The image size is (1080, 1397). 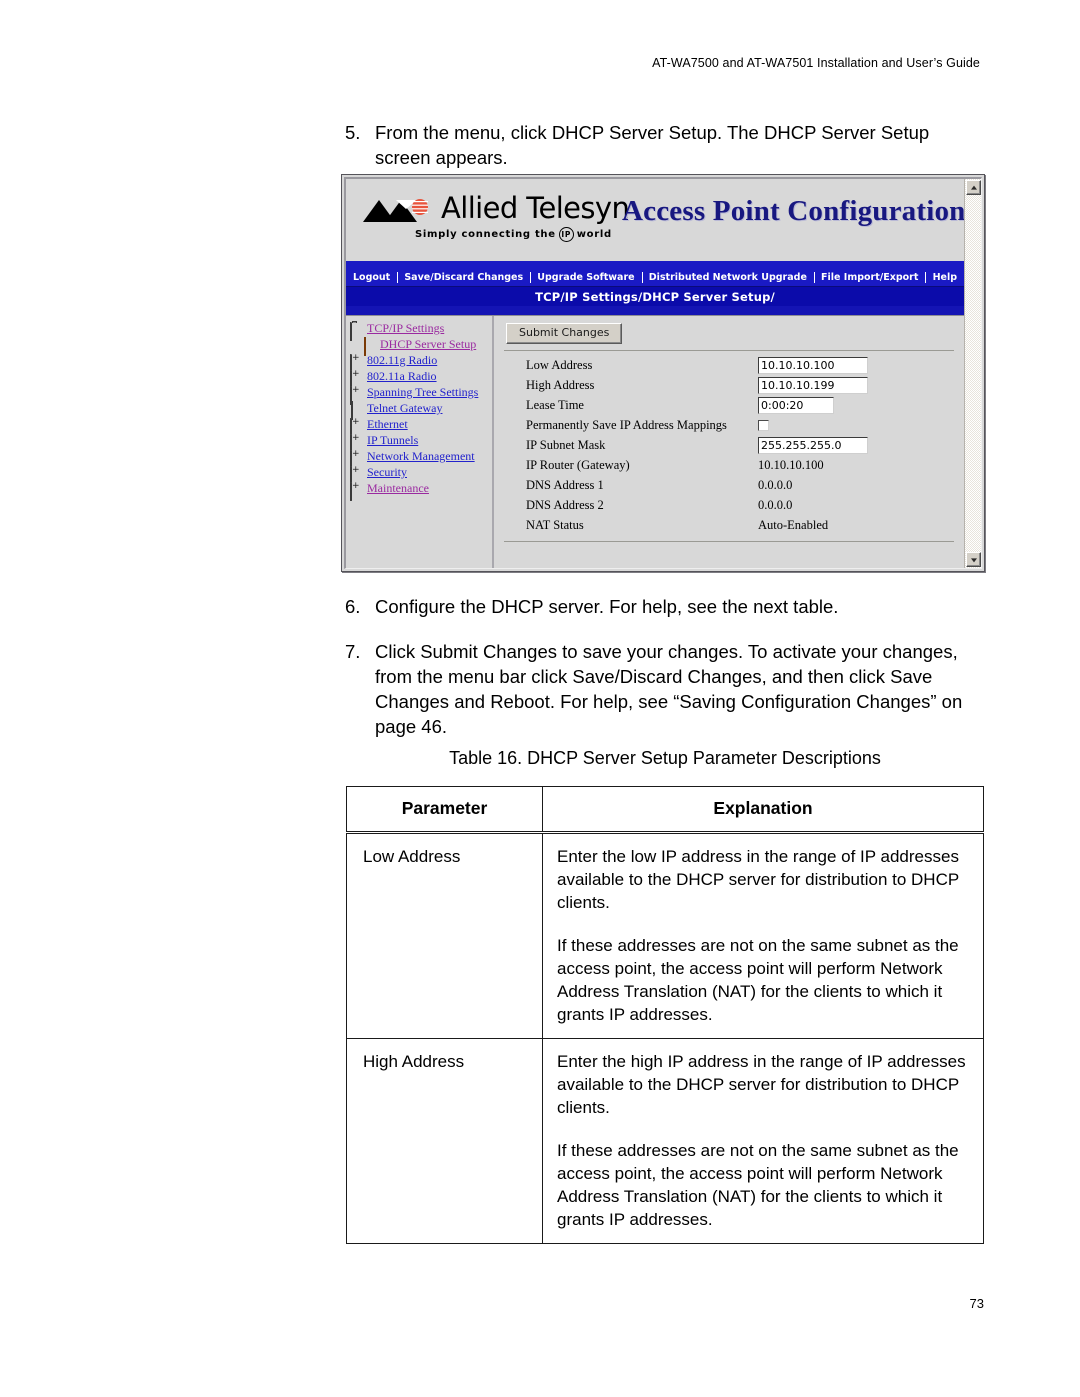 What do you see at coordinates (857, 425) in the screenshot?
I see `form-field-value-cell` at bounding box center [857, 425].